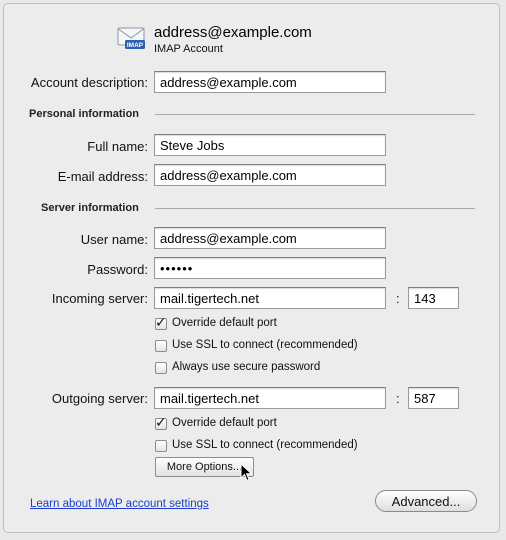  I want to click on incoming-server-field: mail.tigertech.net, so click(270, 298).